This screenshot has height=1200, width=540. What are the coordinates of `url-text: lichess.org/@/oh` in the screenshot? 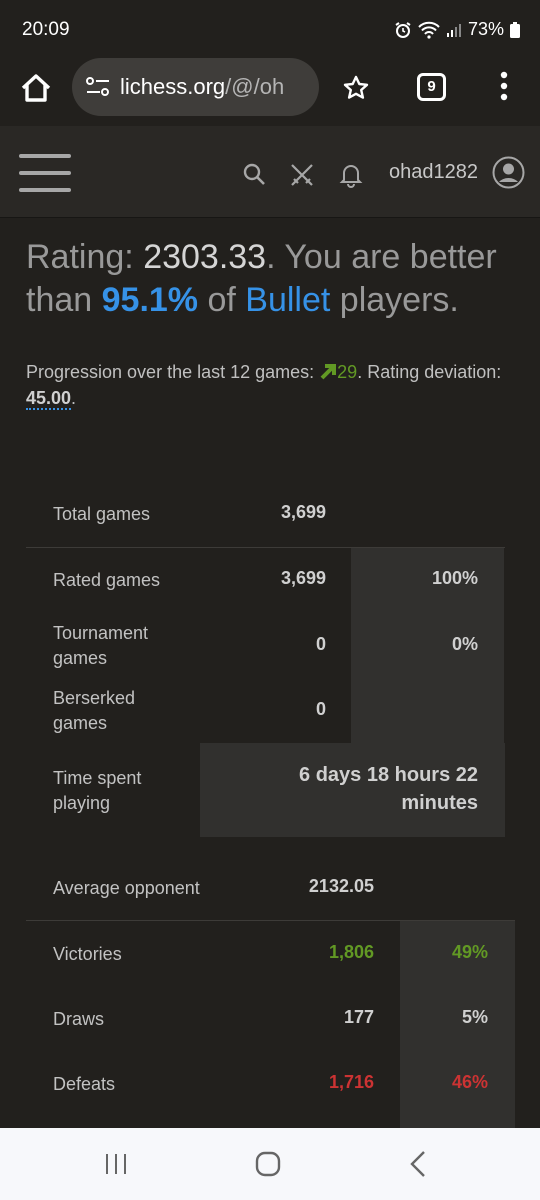 It's located at (215, 87).